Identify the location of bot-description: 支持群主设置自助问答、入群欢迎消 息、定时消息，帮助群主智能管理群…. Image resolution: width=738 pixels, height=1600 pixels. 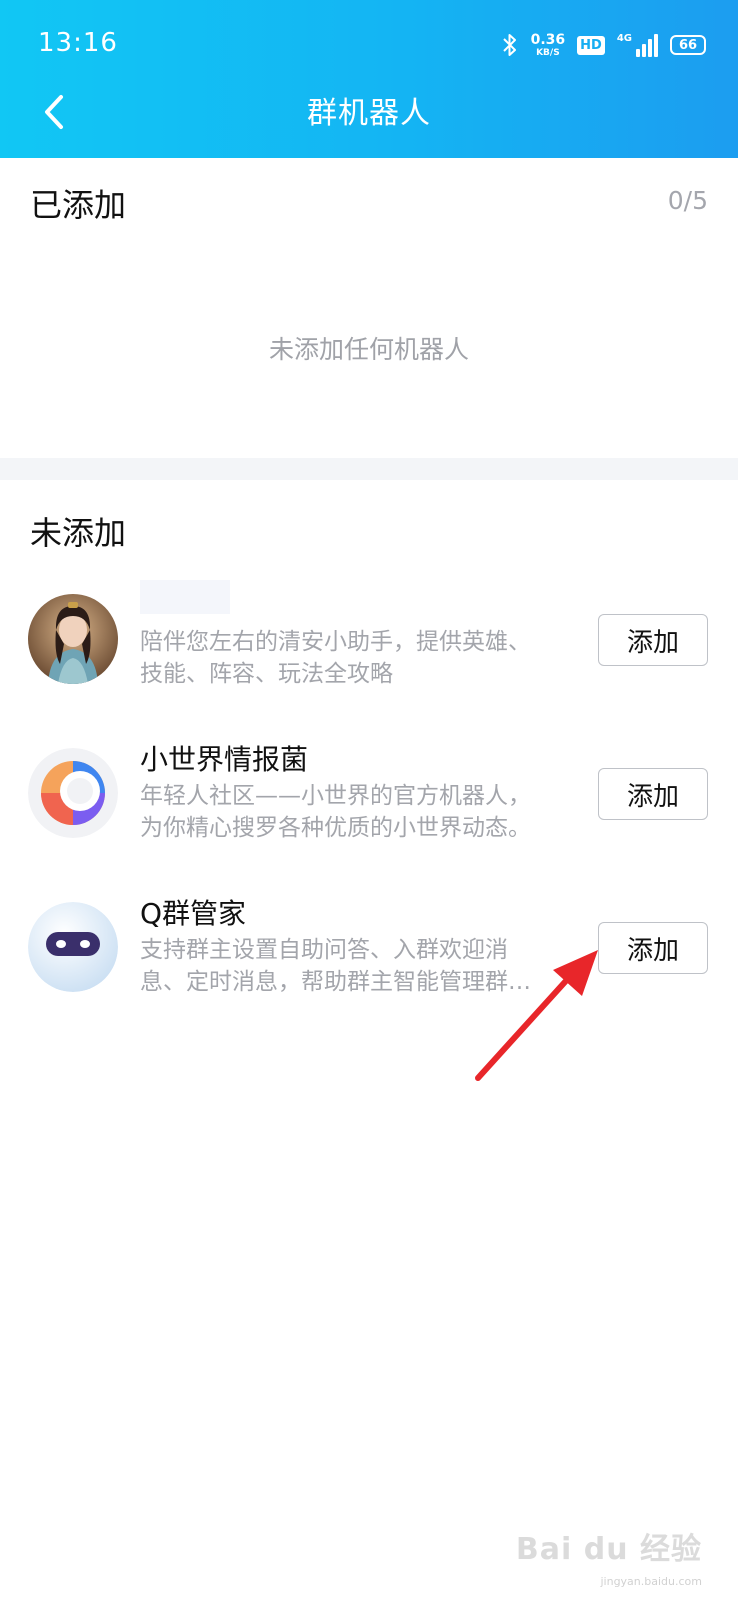
(335, 966).